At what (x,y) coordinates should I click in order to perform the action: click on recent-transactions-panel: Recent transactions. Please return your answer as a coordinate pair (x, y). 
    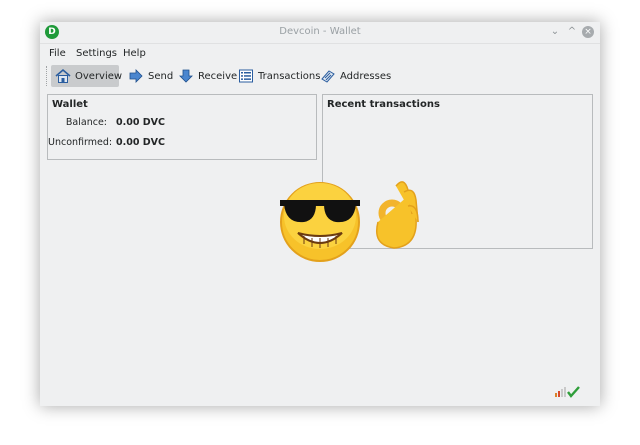
    Looking at the image, I should click on (457, 171).